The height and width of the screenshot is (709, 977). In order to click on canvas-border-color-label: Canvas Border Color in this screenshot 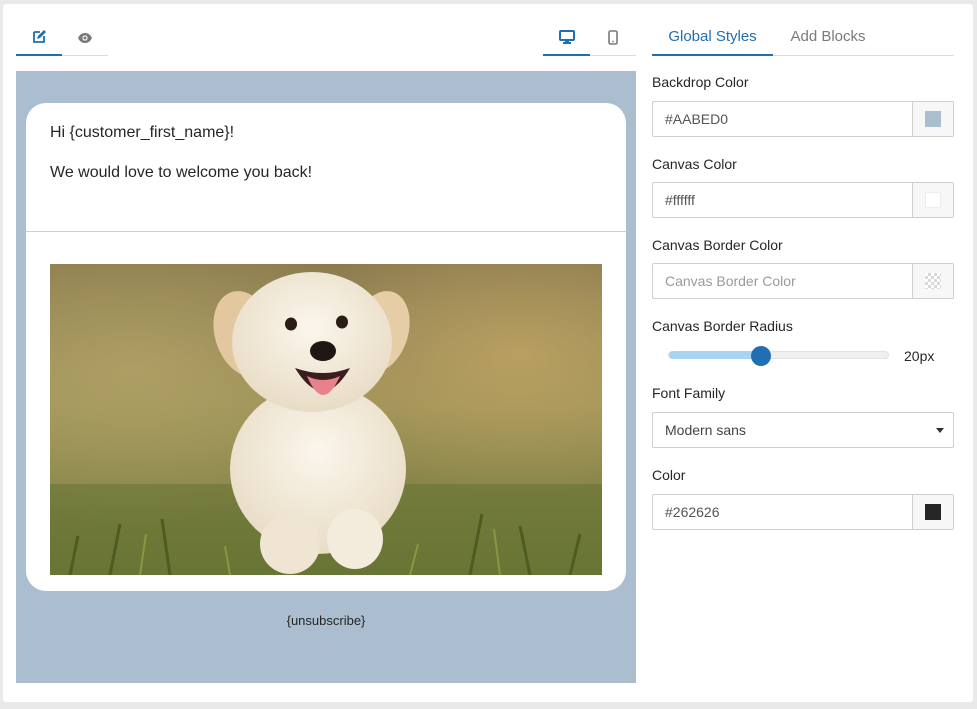, I will do `click(717, 245)`.